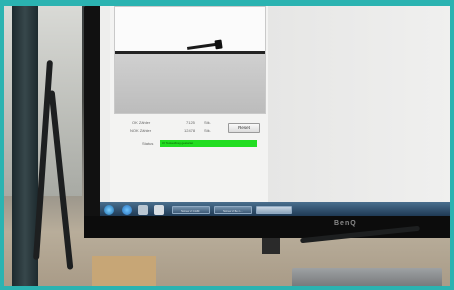  Describe the element at coordinates (207, 122) in the screenshot. I see `ok-counter-unit: Stk.` at that location.